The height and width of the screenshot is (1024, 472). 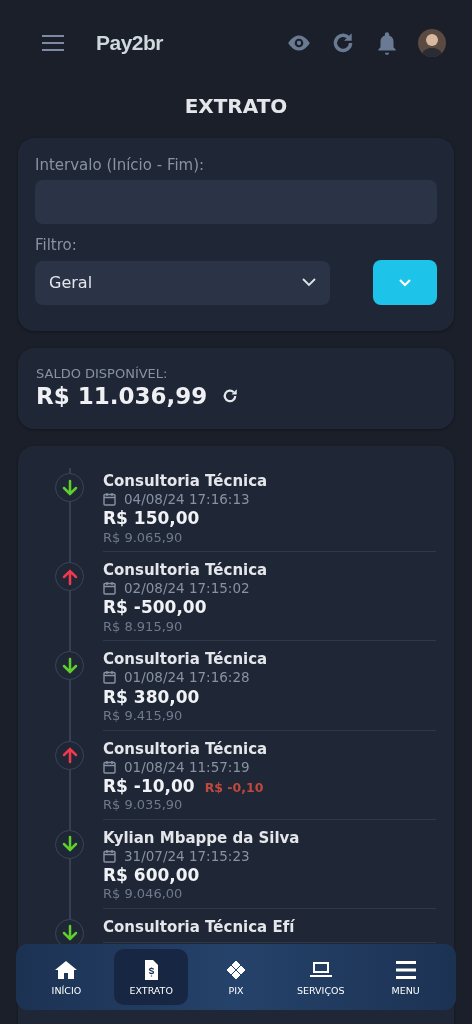 What do you see at coordinates (143, 537) in the screenshot?
I see `balance-after: R$ 9.065,90` at bounding box center [143, 537].